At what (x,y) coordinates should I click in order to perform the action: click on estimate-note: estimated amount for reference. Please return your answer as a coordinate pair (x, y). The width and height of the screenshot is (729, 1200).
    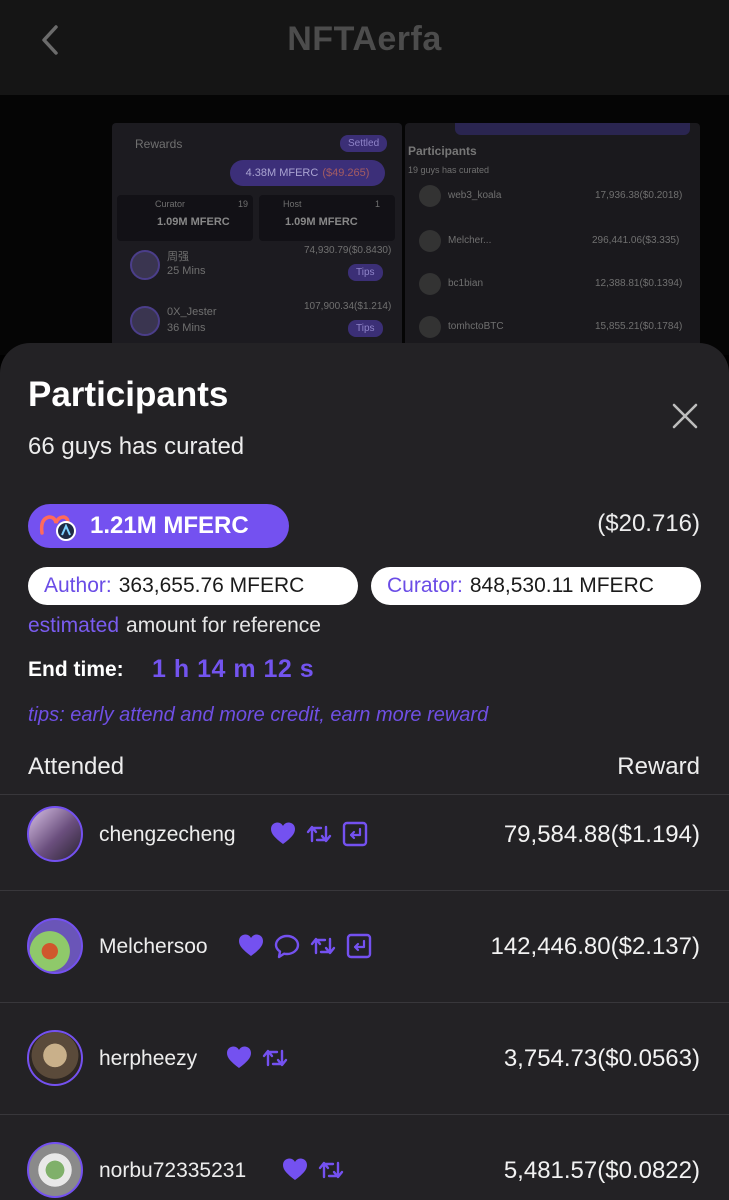
    Looking at the image, I should click on (174, 626).